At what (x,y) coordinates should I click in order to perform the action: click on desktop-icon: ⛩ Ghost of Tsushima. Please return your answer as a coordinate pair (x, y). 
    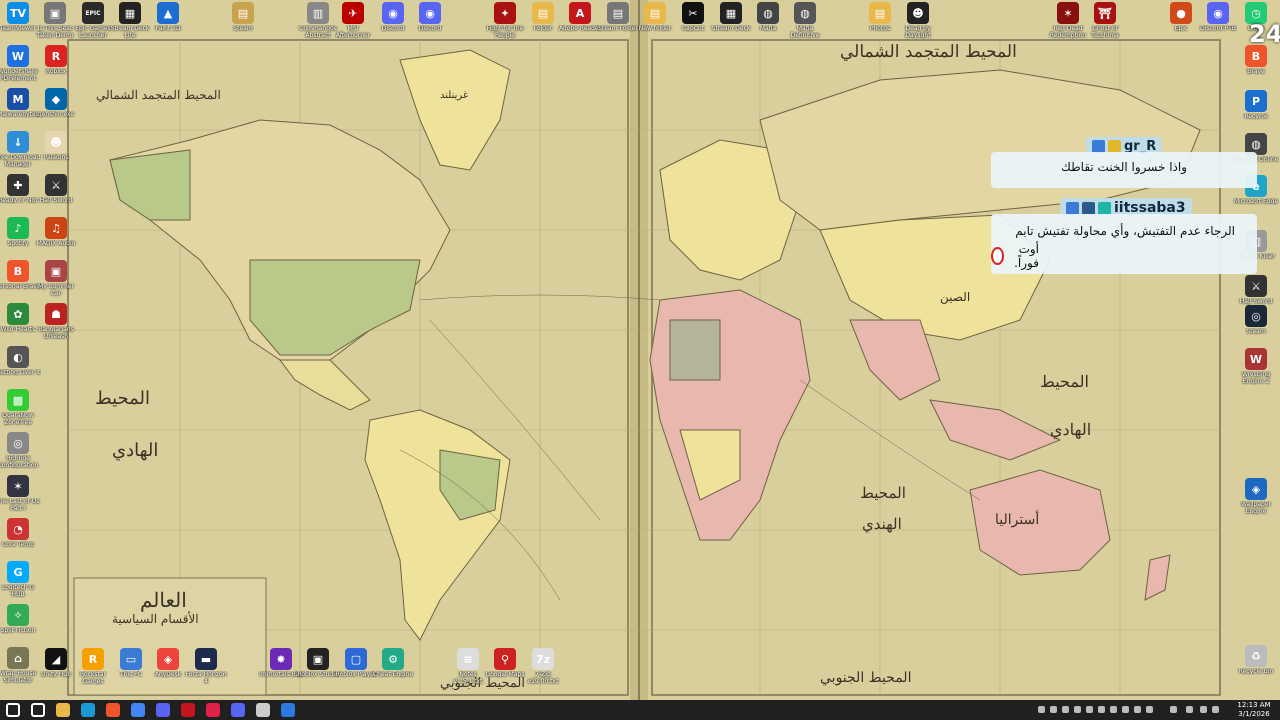
    Looking at the image, I should click on (1105, 20).